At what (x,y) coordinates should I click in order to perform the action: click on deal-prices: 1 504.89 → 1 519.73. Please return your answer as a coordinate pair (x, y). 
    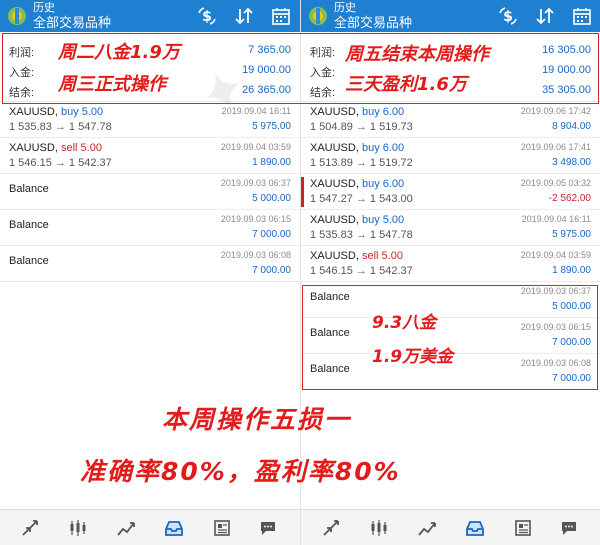
    Looking at the image, I should click on (361, 127).